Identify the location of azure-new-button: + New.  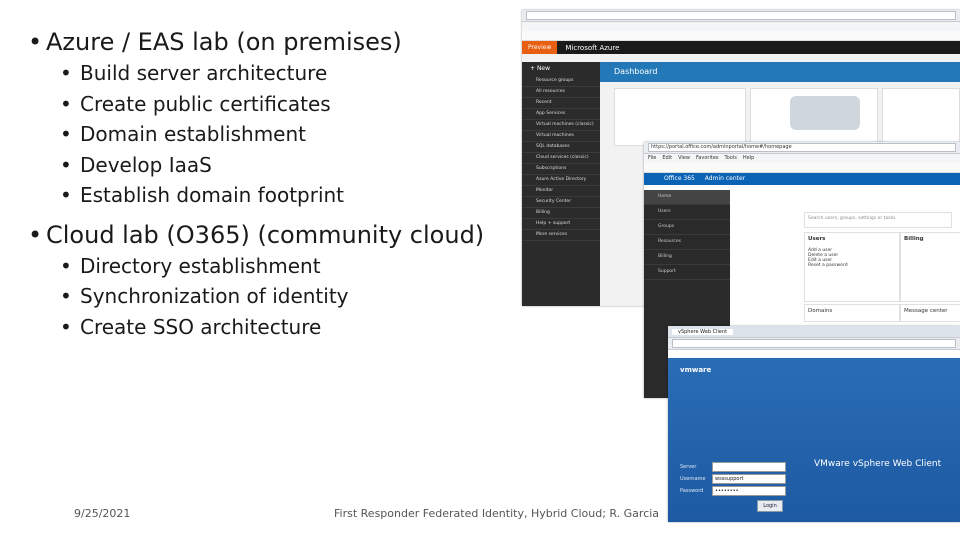
(565, 69).